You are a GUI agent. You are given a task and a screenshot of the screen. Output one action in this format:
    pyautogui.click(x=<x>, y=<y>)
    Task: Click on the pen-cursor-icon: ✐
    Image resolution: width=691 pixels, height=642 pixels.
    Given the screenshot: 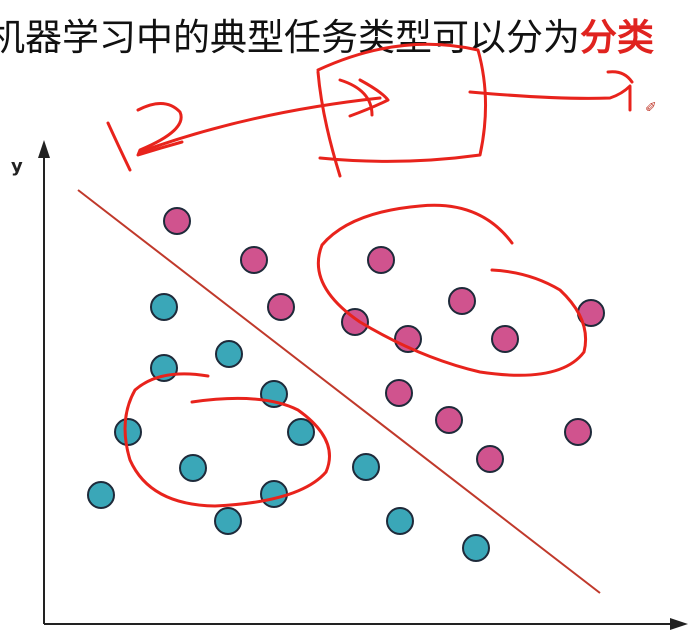 What is the action you would take?
    pyautogui.click(x=651, y=108)
    